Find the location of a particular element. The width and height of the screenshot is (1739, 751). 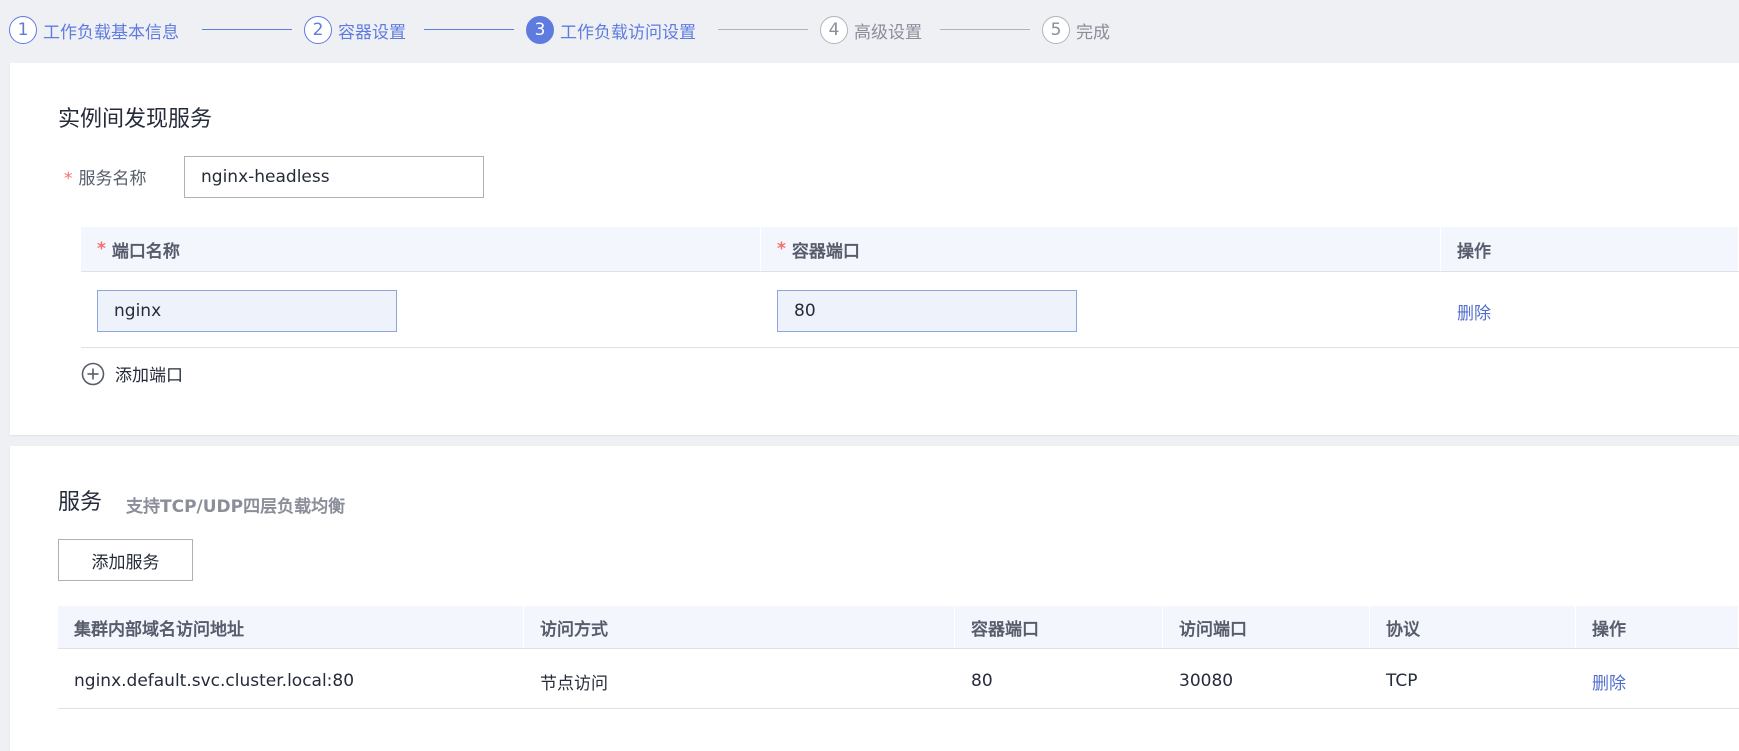

wizard-steps: 1 工作负载基本信息 2 容器设置 3 工作负载访问设置 4 高级设置 5 完成 is located at coordinates (869, 30).